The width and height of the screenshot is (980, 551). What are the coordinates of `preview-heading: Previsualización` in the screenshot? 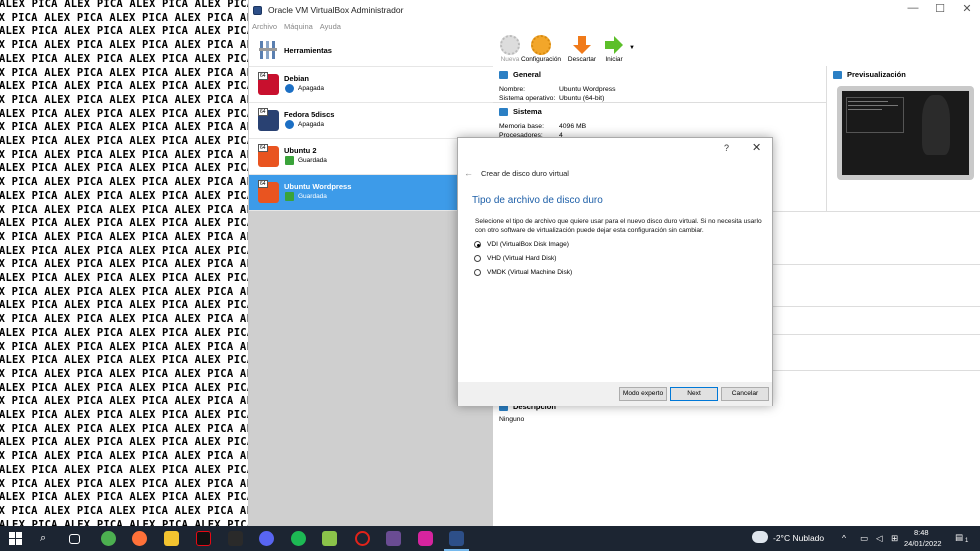 It's located at (876, 74).